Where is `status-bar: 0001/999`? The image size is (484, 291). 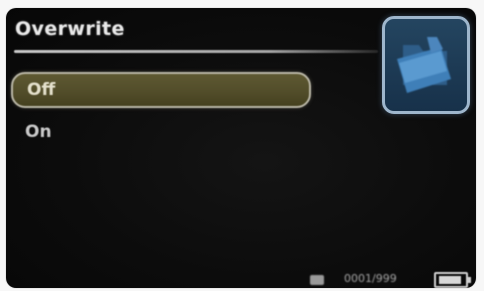
status-bar: 0001/999 is located at coordinates (391, 277).